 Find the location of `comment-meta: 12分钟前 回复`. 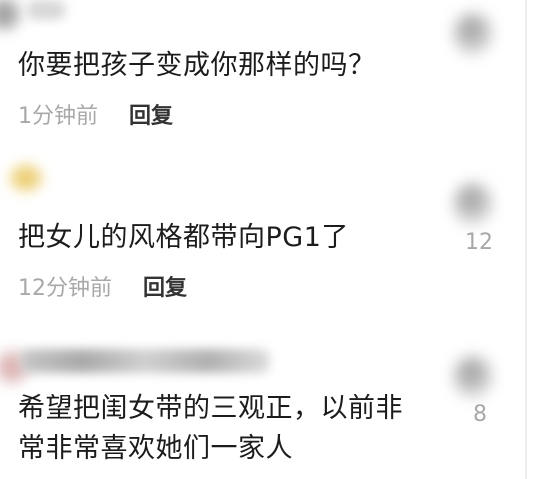

comment-meta: 12分钟前 回复 is located at coordinates (102, 289).